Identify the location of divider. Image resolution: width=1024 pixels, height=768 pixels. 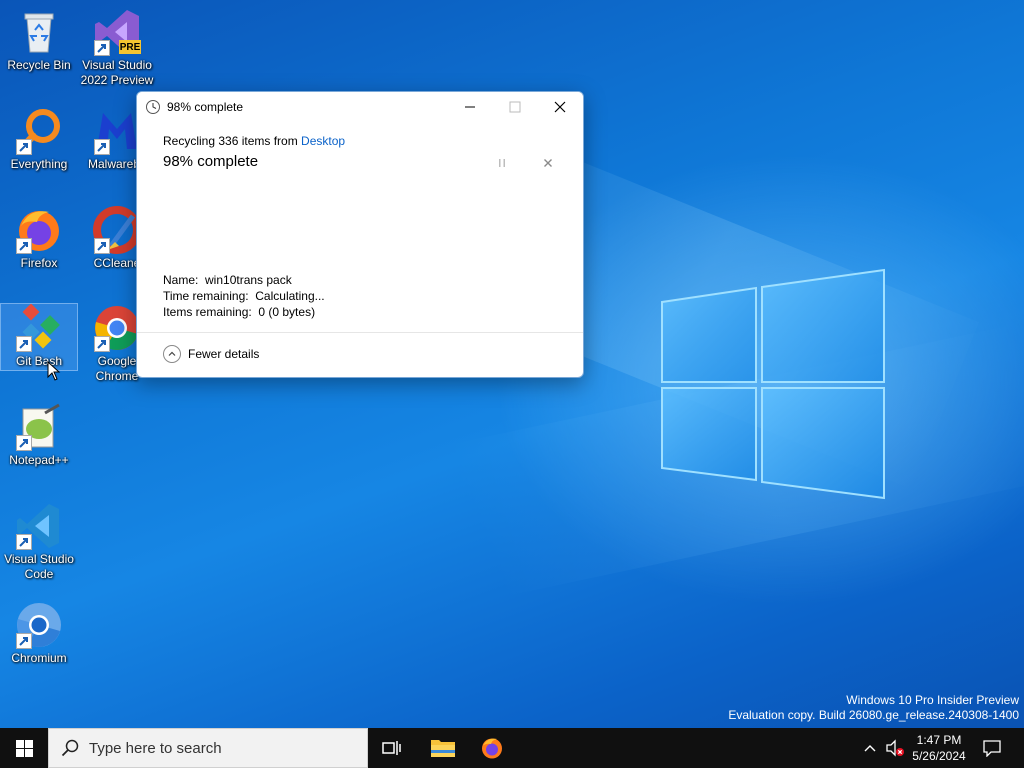
(360, 332).